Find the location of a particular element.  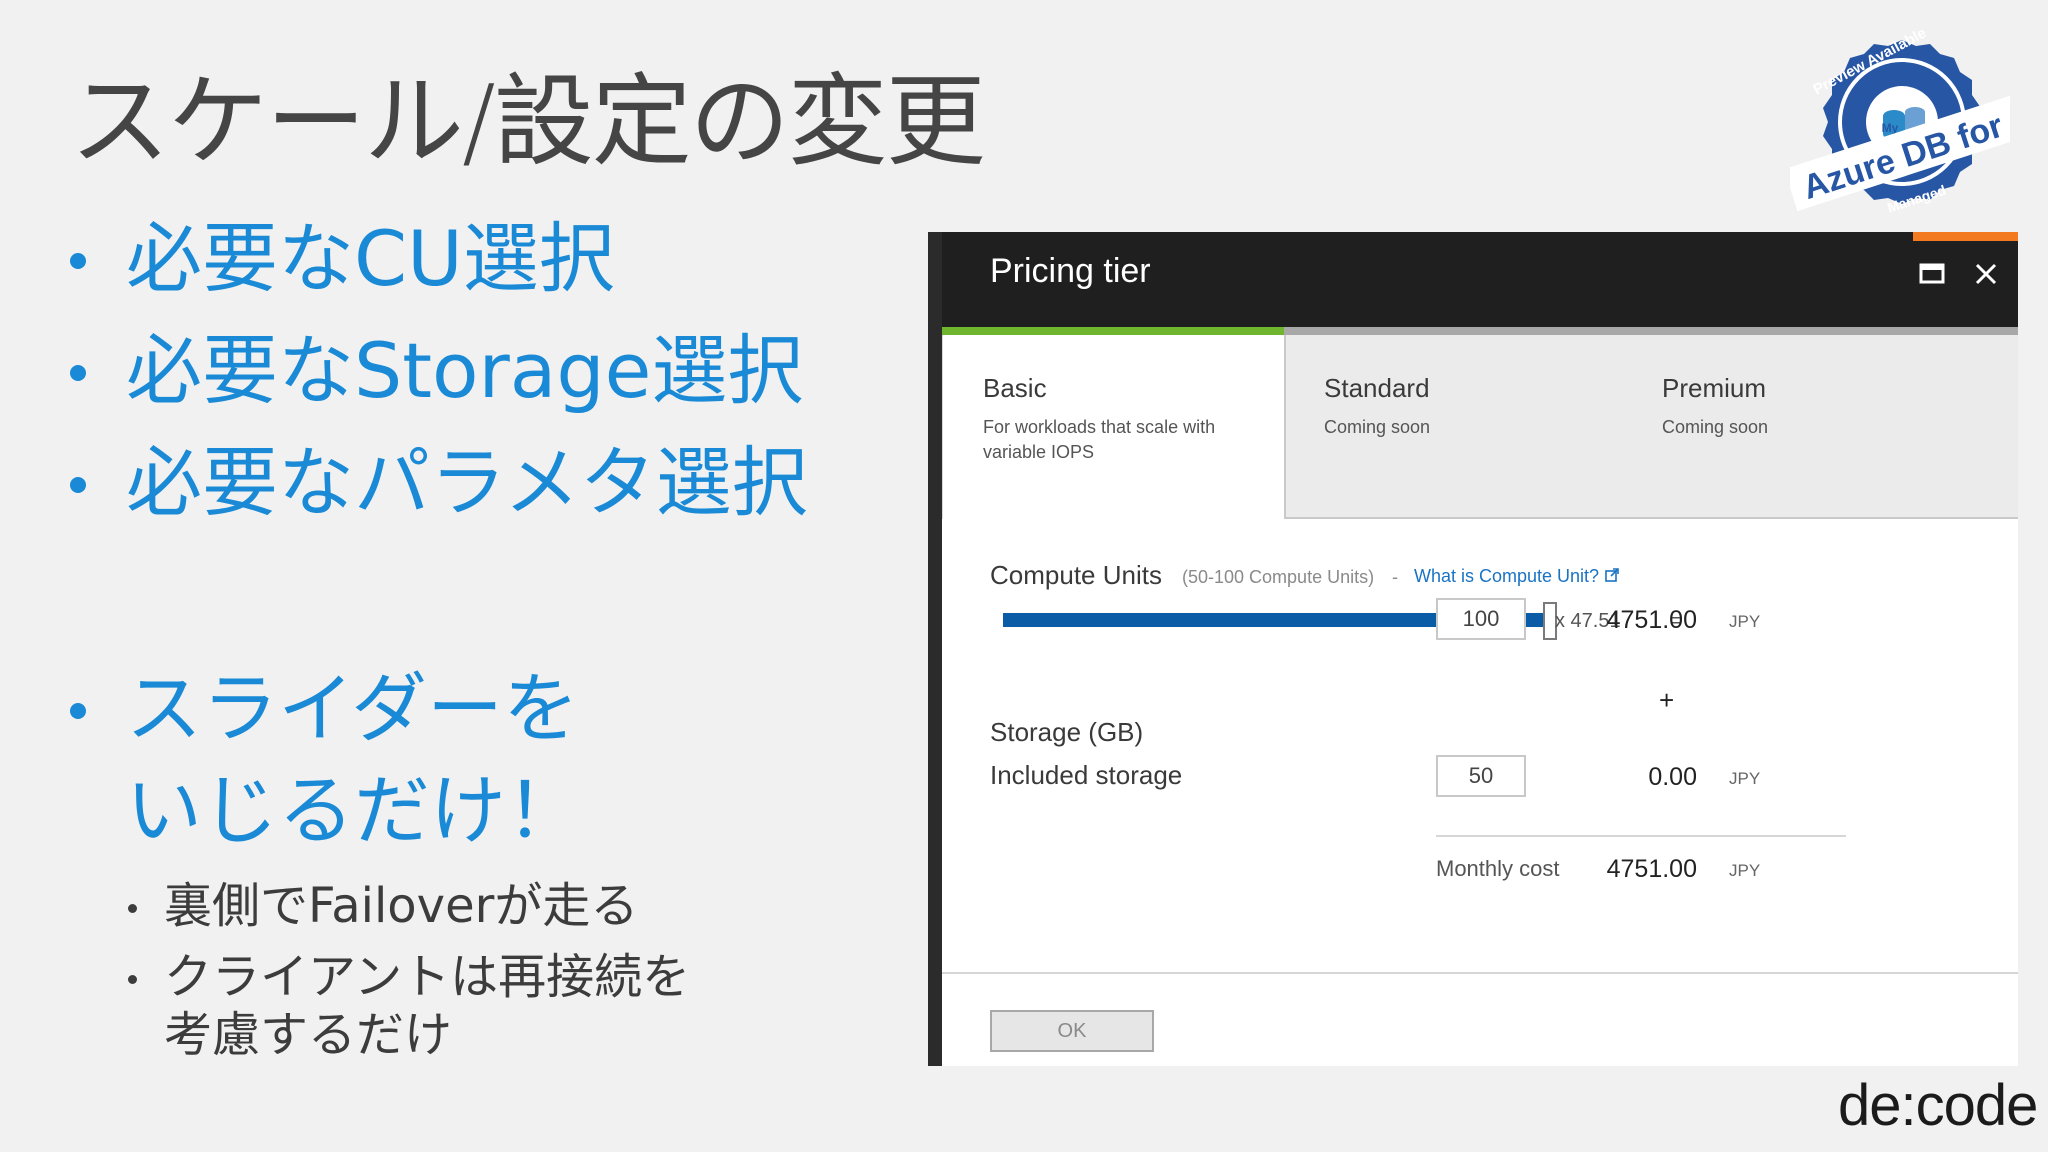

tier-name: Standard is located at coordinates (1377, 388).